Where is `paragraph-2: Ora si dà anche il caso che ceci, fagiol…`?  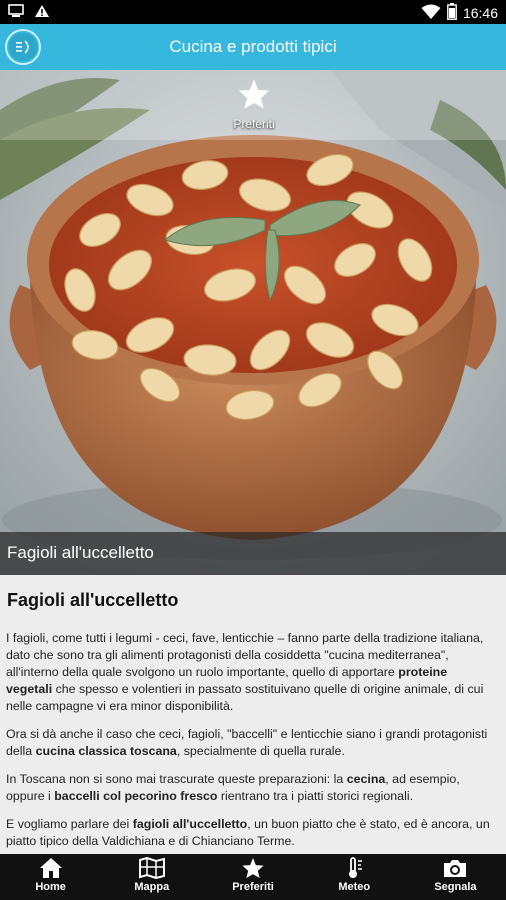 paragraph-2: Ora si dà anche il caso che ceci, fagiol… is located at coordinates (247, 742).